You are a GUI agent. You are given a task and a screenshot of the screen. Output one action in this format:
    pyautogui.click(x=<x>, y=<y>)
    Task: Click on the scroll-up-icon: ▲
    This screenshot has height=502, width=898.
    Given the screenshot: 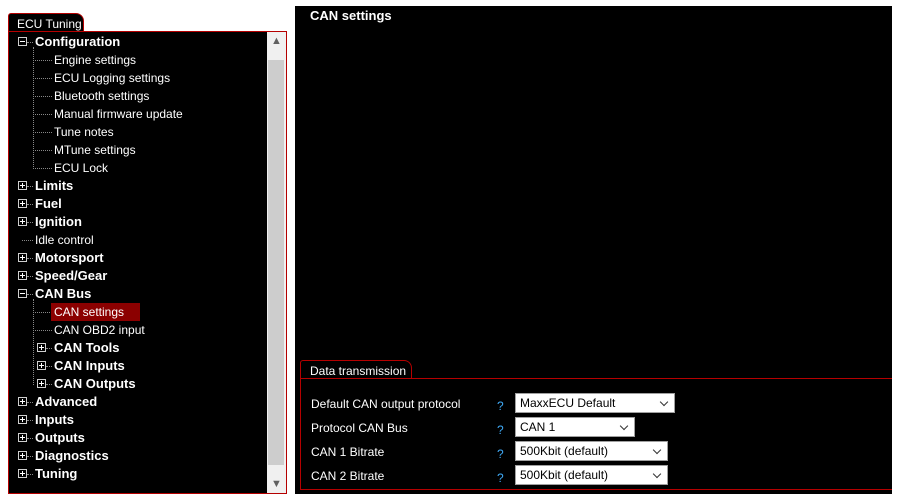 What is the action you would take?
    pyautogui.click(x=276, y=41)
    